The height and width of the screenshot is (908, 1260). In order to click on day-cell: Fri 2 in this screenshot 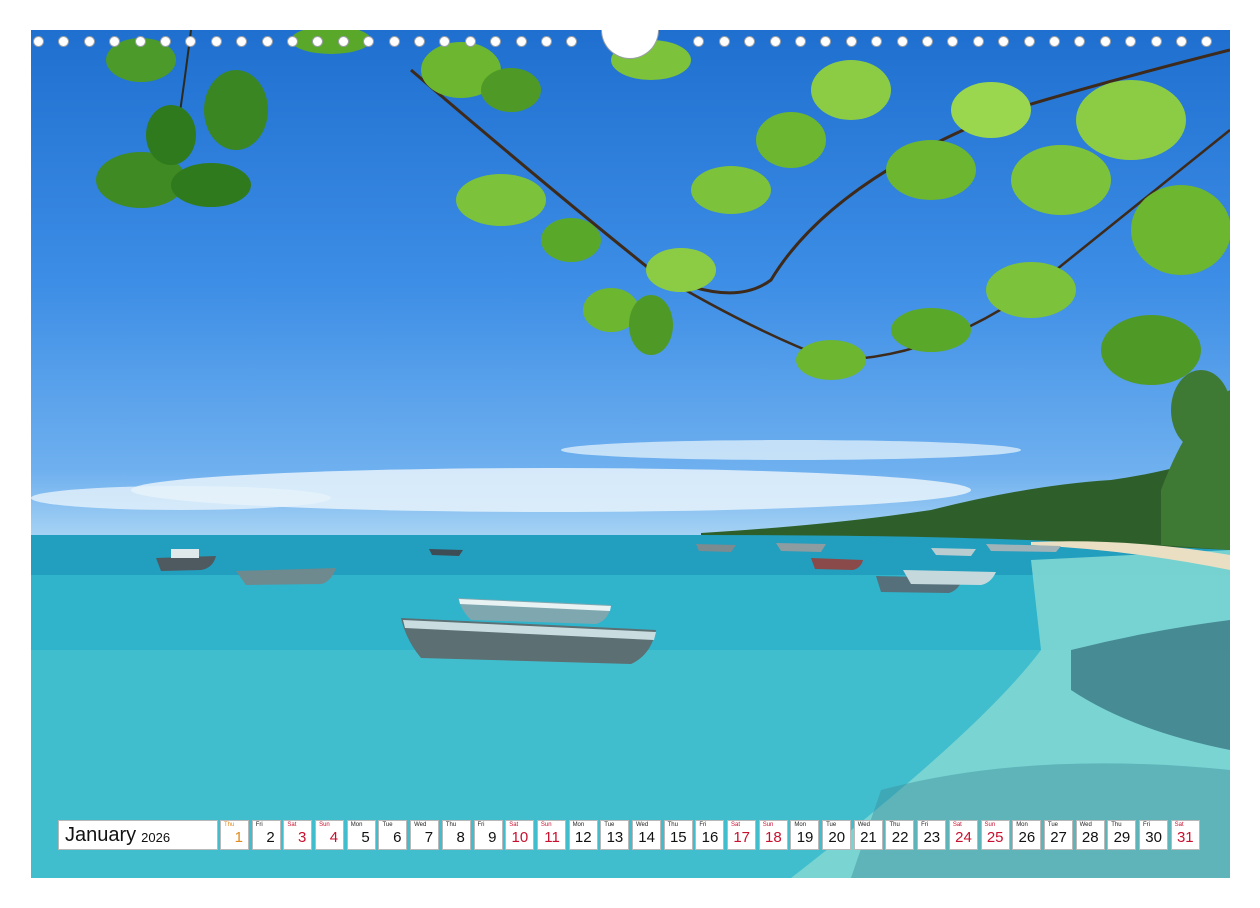, I will do `click(266, 835)`.